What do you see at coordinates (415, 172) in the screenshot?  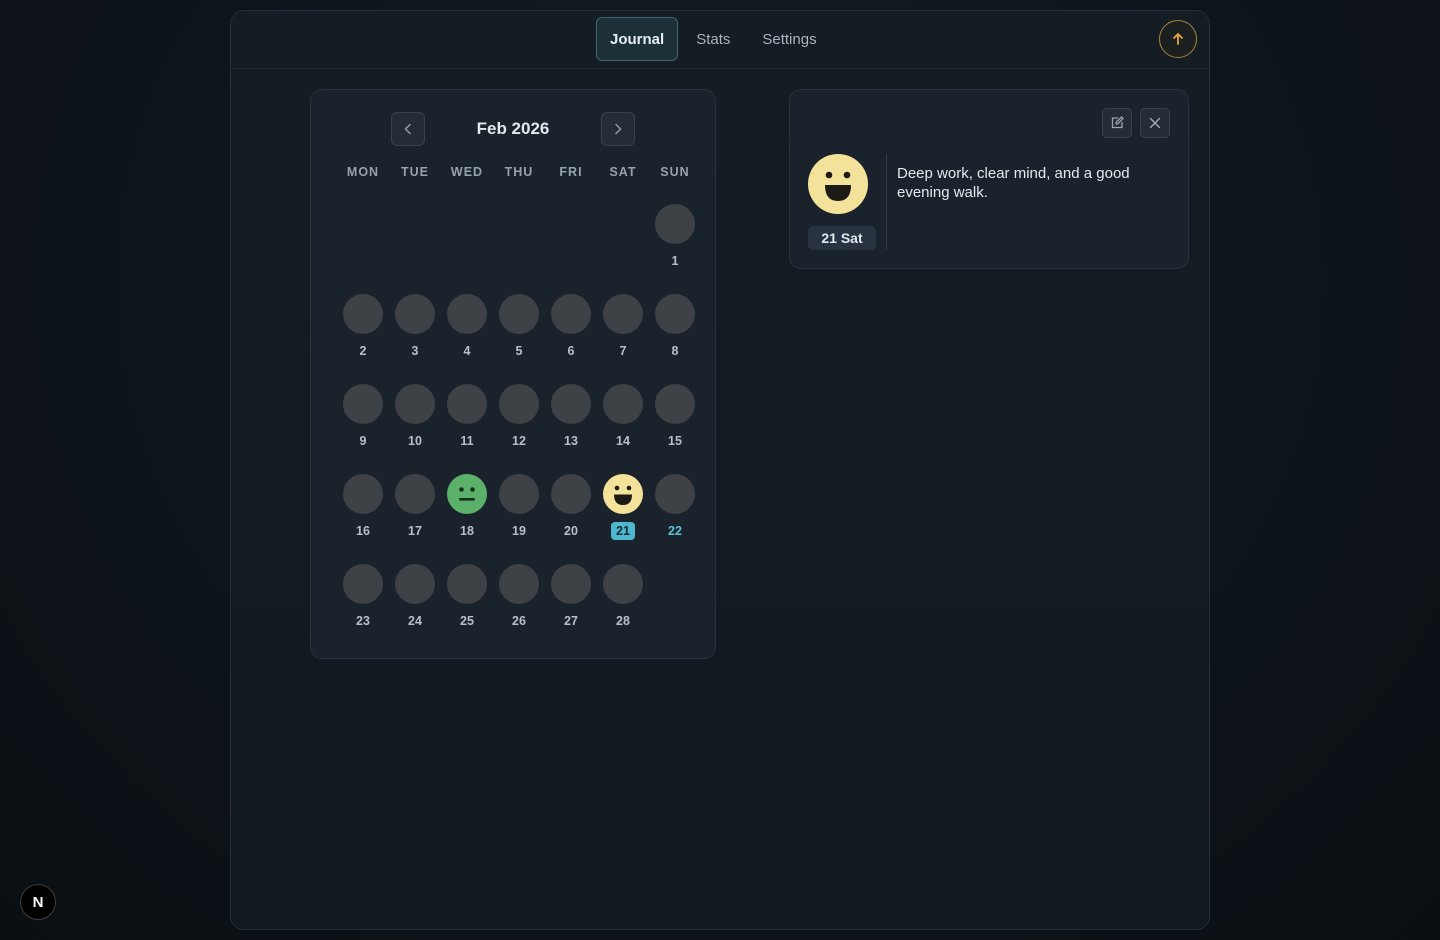 I see `weekday-label: TUE` at bounding box center [415, 172].